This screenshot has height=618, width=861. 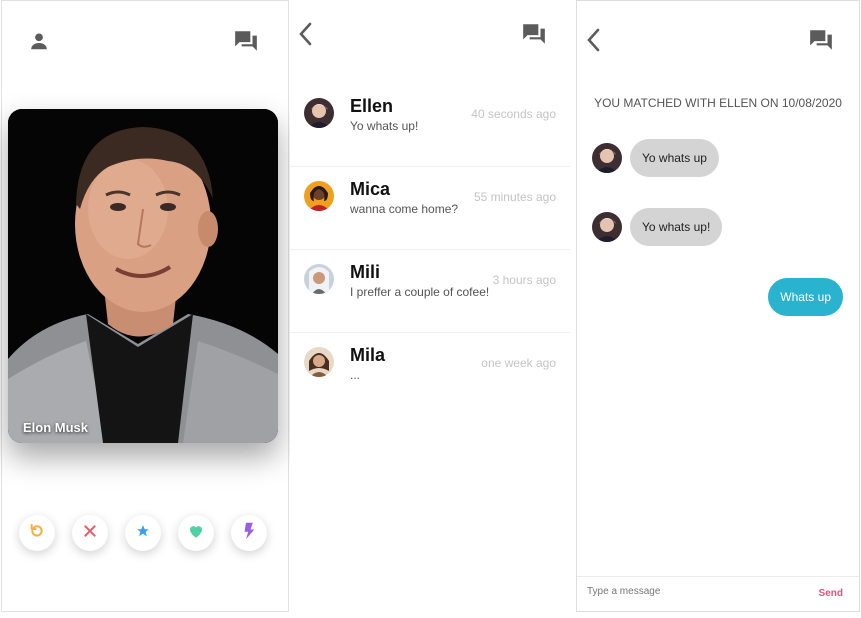 I want to click on like-button, so click(x=196, y=533).